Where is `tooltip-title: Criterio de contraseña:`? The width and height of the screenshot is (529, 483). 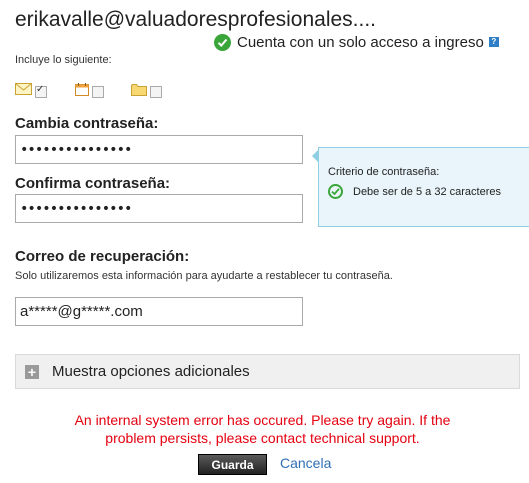
tooltip-title: Criterio de contraseña: is located at coordinates (384, 172).